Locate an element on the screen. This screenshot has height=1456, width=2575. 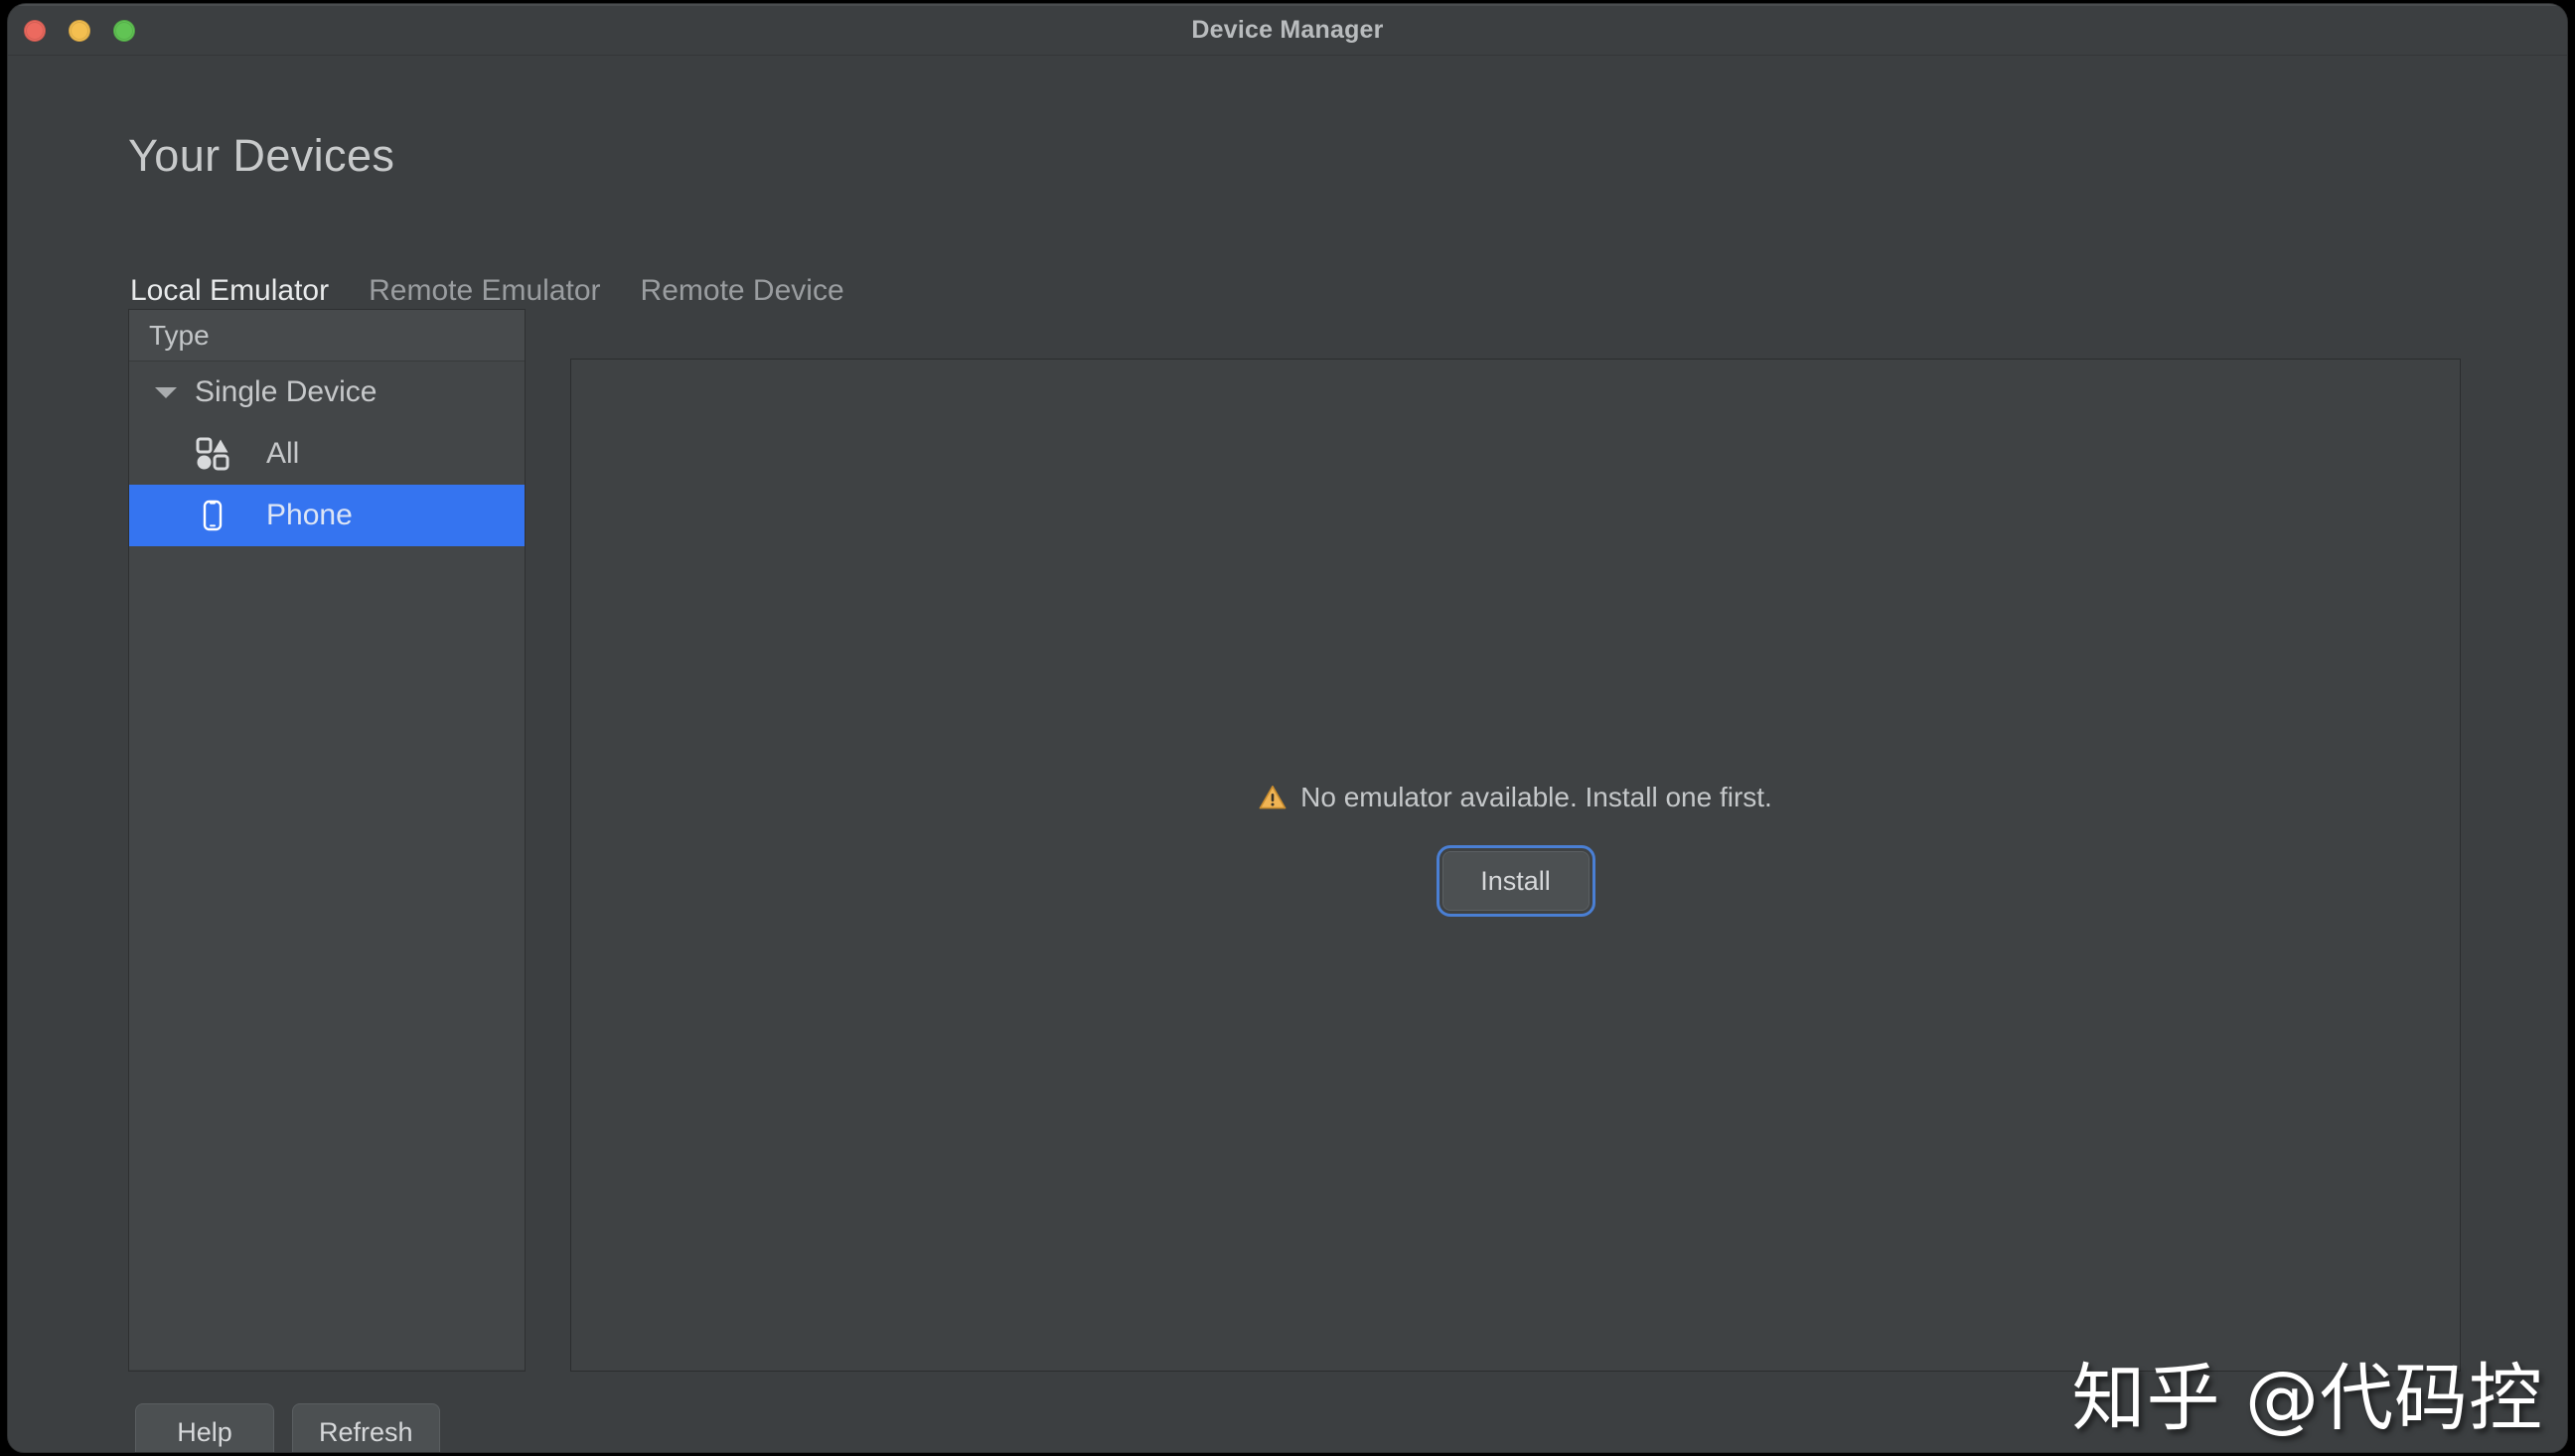
footer-button-bar: Help Refresh is located at coordinates (288, 1427).